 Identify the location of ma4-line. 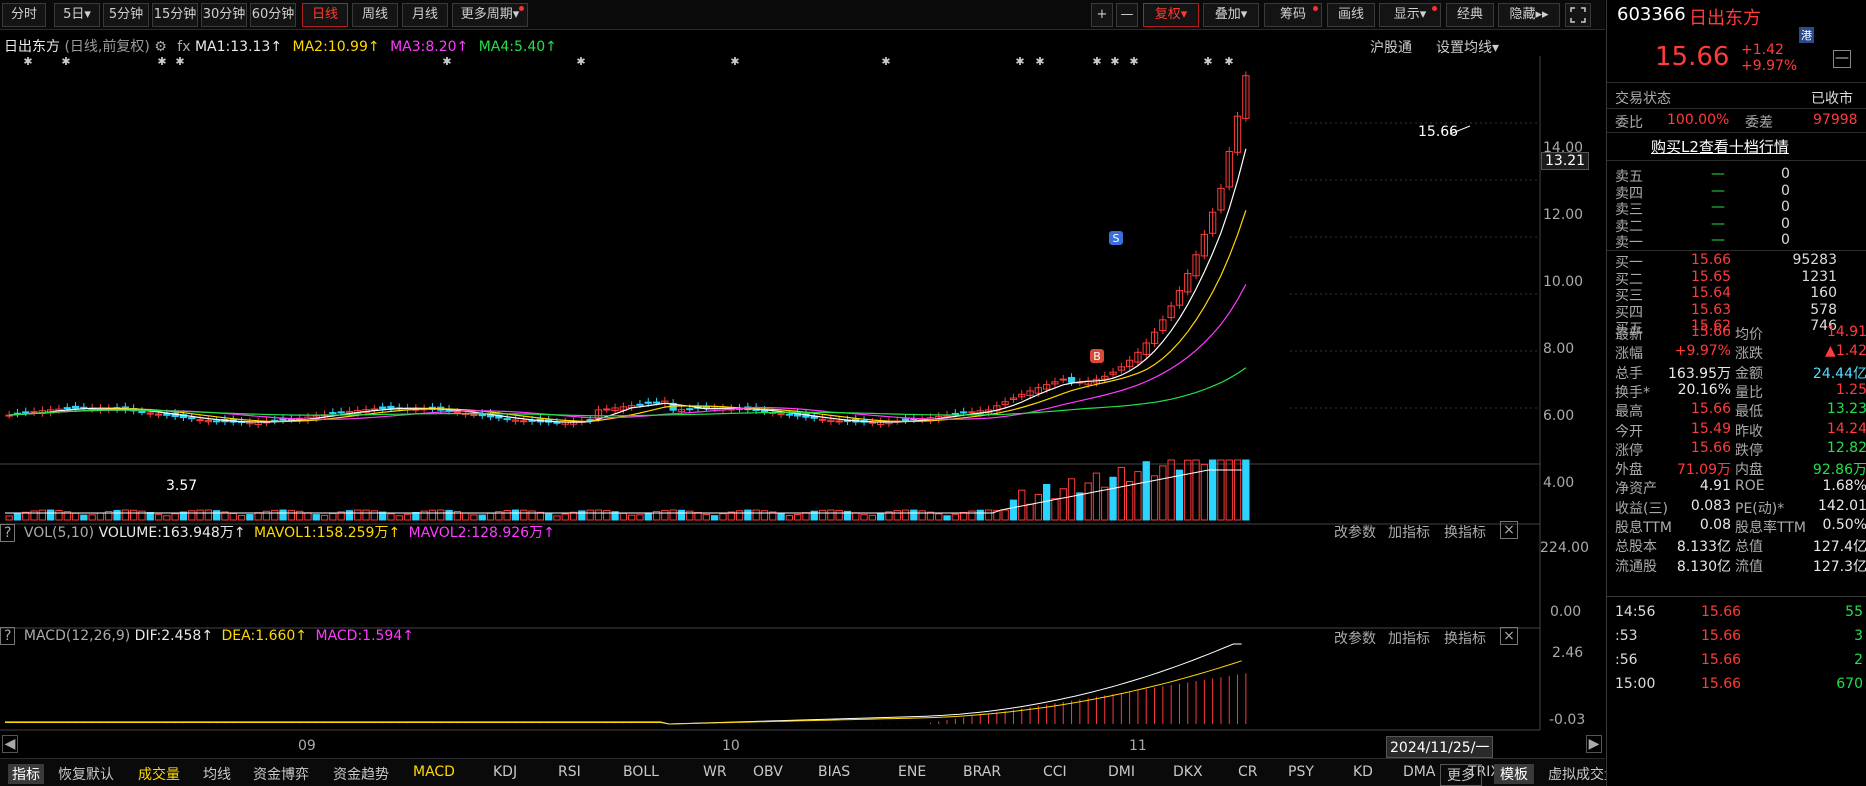
(628, 392).